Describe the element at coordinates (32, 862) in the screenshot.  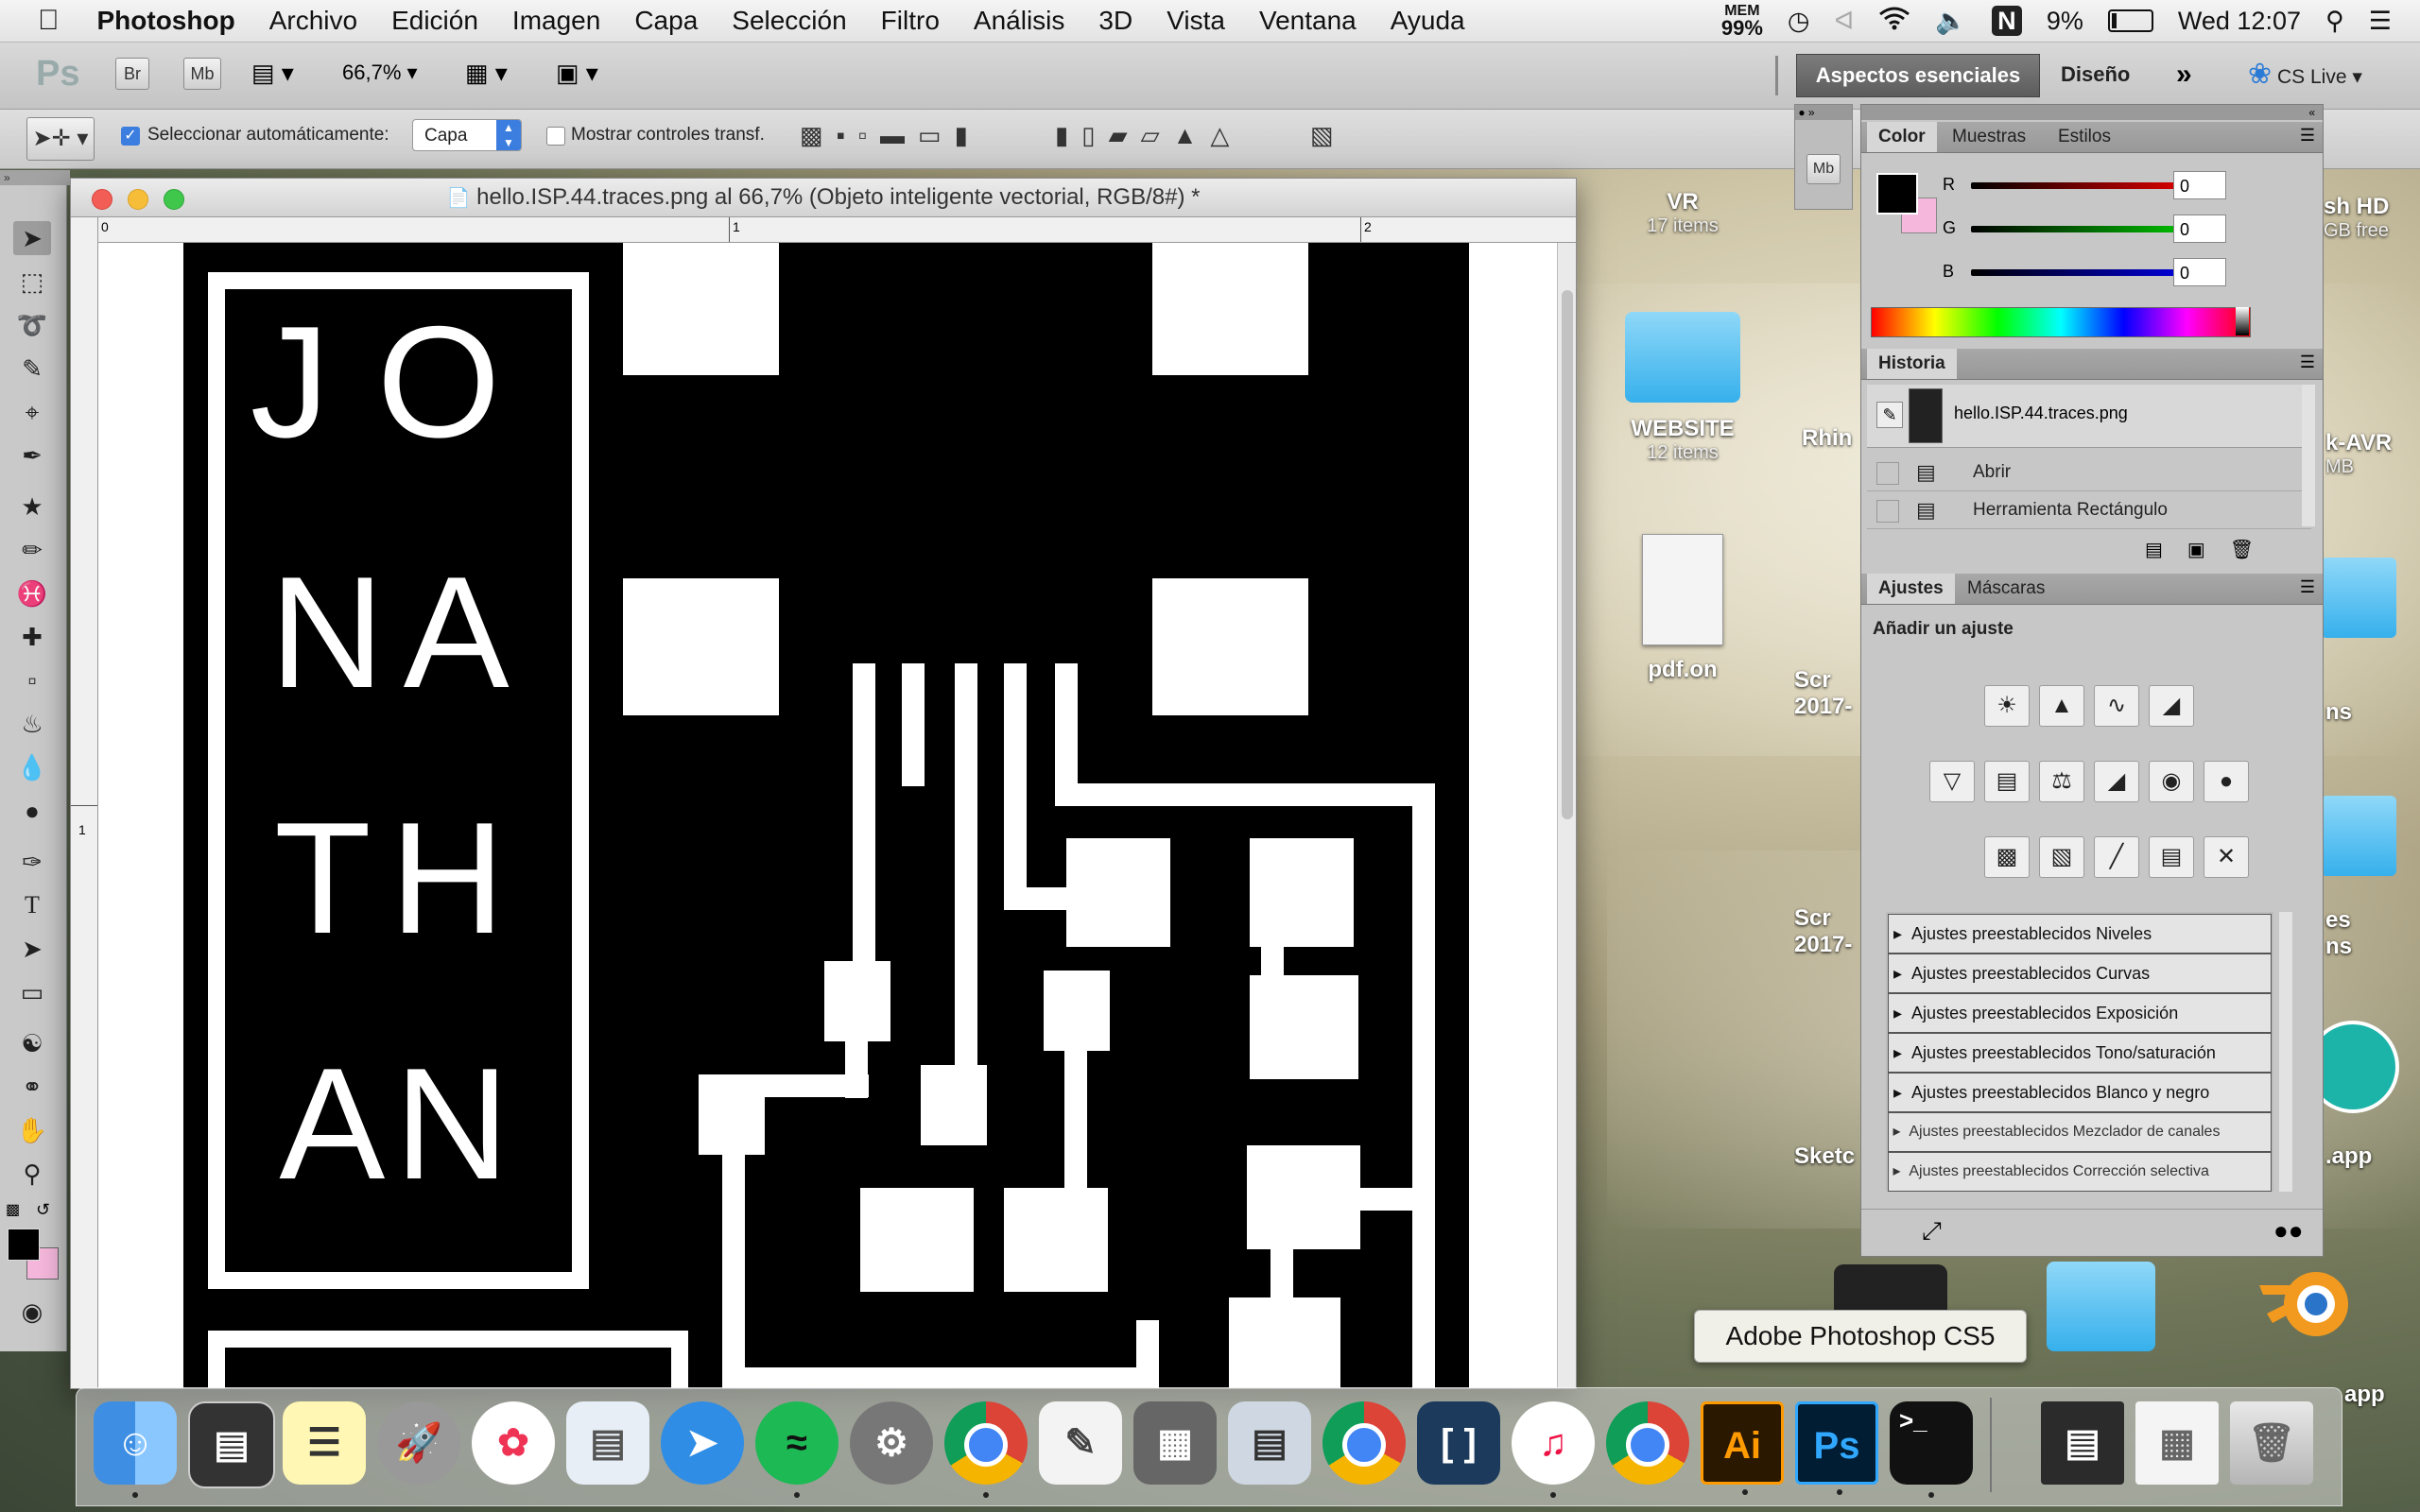
I see `pen-tool-icon: ✑` at that location.